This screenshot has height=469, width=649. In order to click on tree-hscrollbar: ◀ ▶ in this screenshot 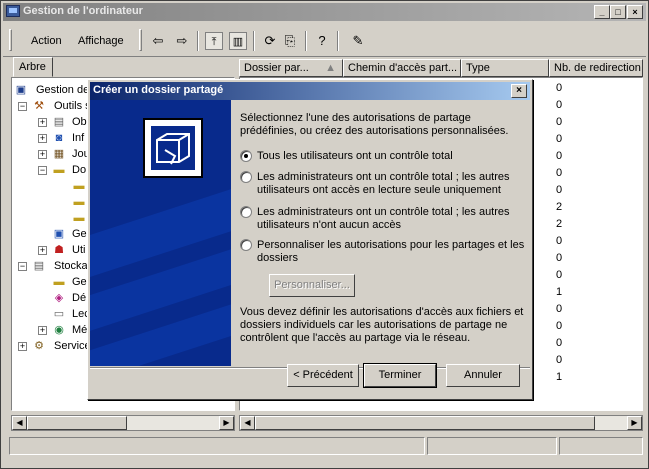, I will do `click(123, 423)`.